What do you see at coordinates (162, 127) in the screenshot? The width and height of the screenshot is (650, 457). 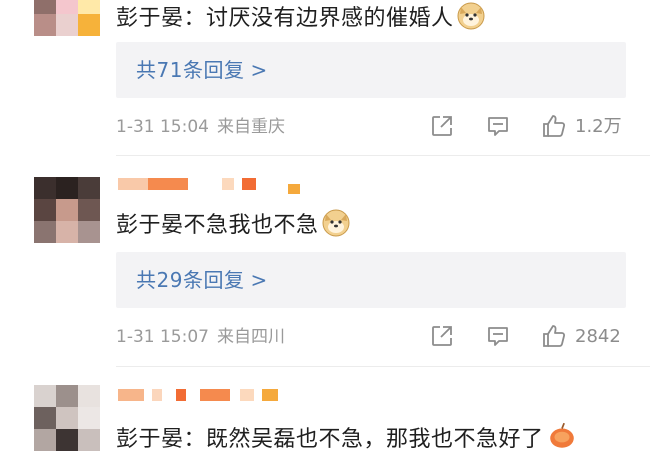 I see `comment-time: 1-31 15:04` at bounding box center [162, 127].